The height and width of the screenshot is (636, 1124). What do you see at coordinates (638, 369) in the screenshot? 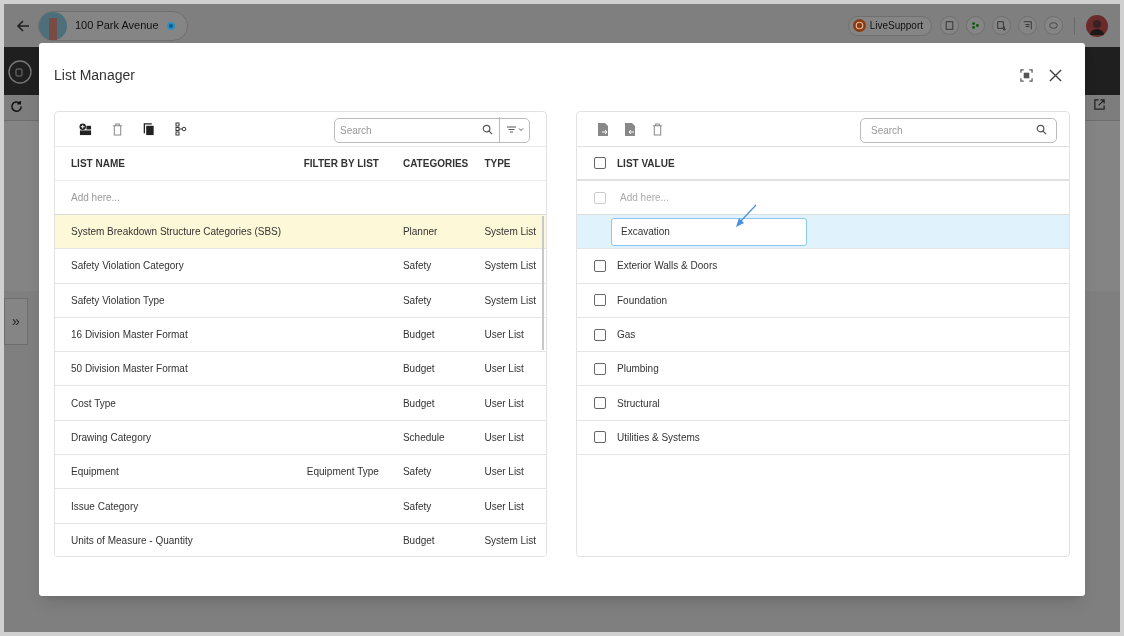
I see `list-value: Plumbing` at bounding box center [638, 369].